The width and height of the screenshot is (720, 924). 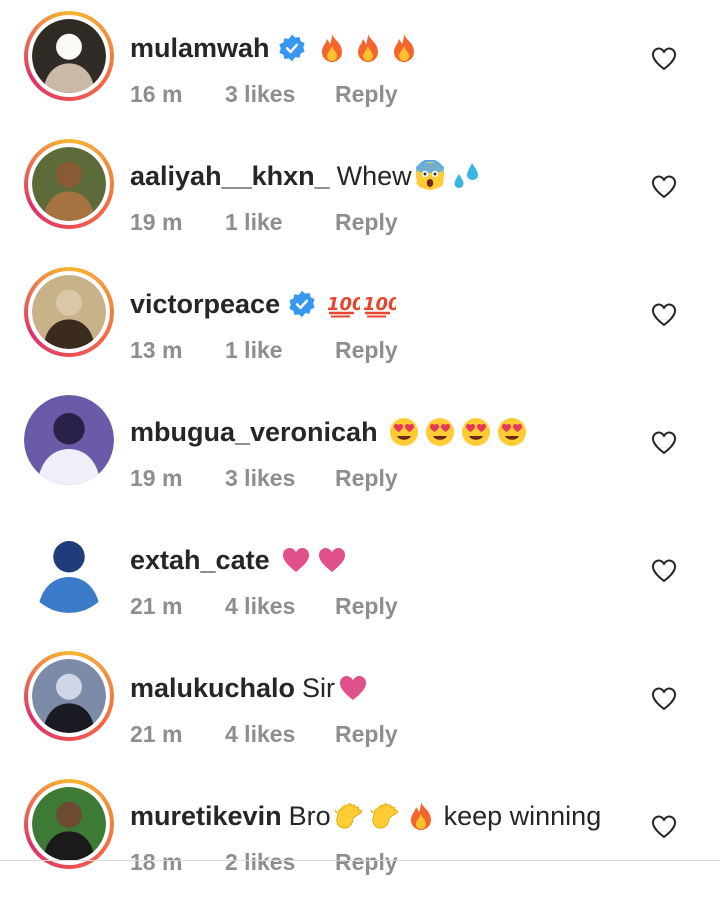 What do you see at coordinates (280, 862) in the screenshot?
I see `likes-count: 2 likes` at bounding box center [280, 862].